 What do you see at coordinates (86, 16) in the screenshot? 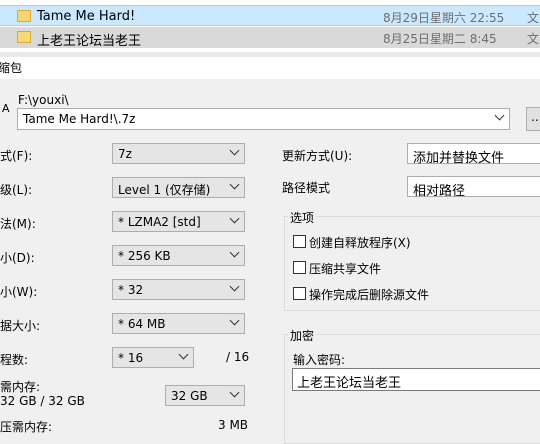
I see `file-name: Tame Me Hard!` at bounding box center [86, 16].